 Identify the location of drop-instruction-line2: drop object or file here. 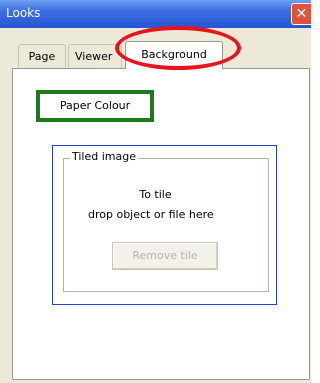
(151, 214).